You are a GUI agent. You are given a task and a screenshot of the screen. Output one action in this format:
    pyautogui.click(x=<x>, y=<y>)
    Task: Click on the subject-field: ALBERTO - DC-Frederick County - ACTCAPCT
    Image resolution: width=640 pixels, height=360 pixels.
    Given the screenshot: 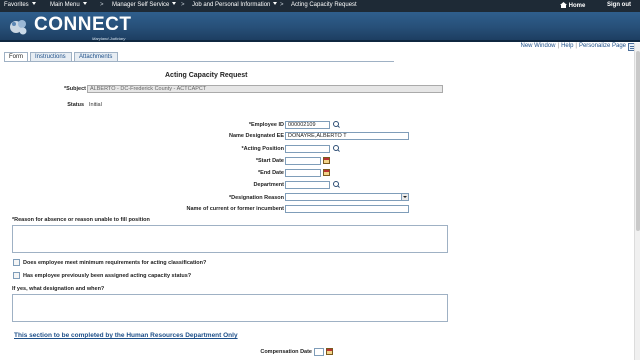 What is the action you would take?
    pyautogui.click(x=265, y=89)
    